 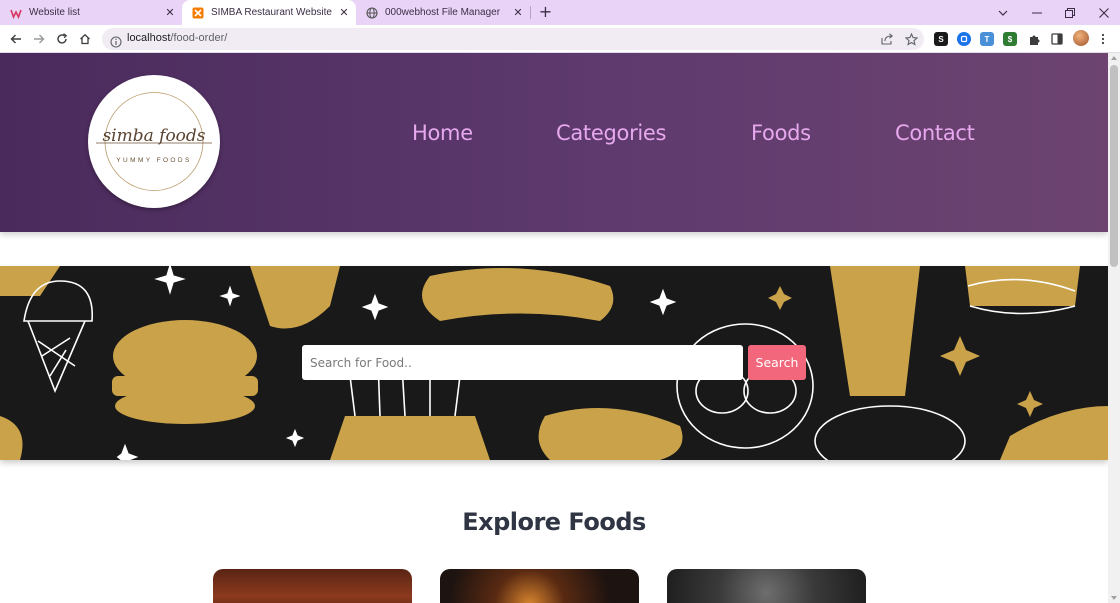 I want to click on url-text: localhost/food-order/, so click(x=177, y=38).